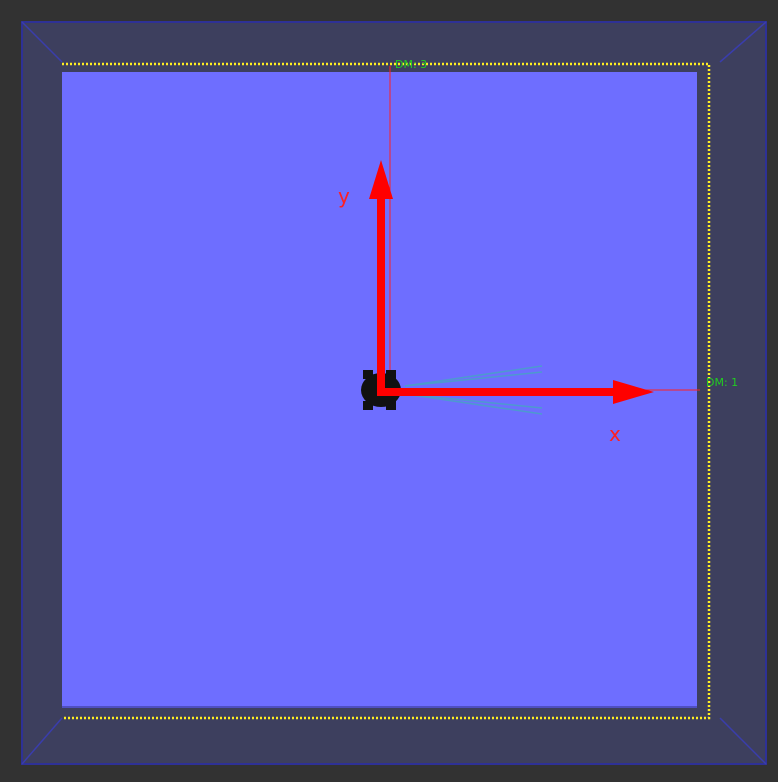 The height and width of the screenshot is (782, 778). Describe the element at coordinates (411, 64) in the screenshot. I see `range-label-top: DM: 3` at that location.